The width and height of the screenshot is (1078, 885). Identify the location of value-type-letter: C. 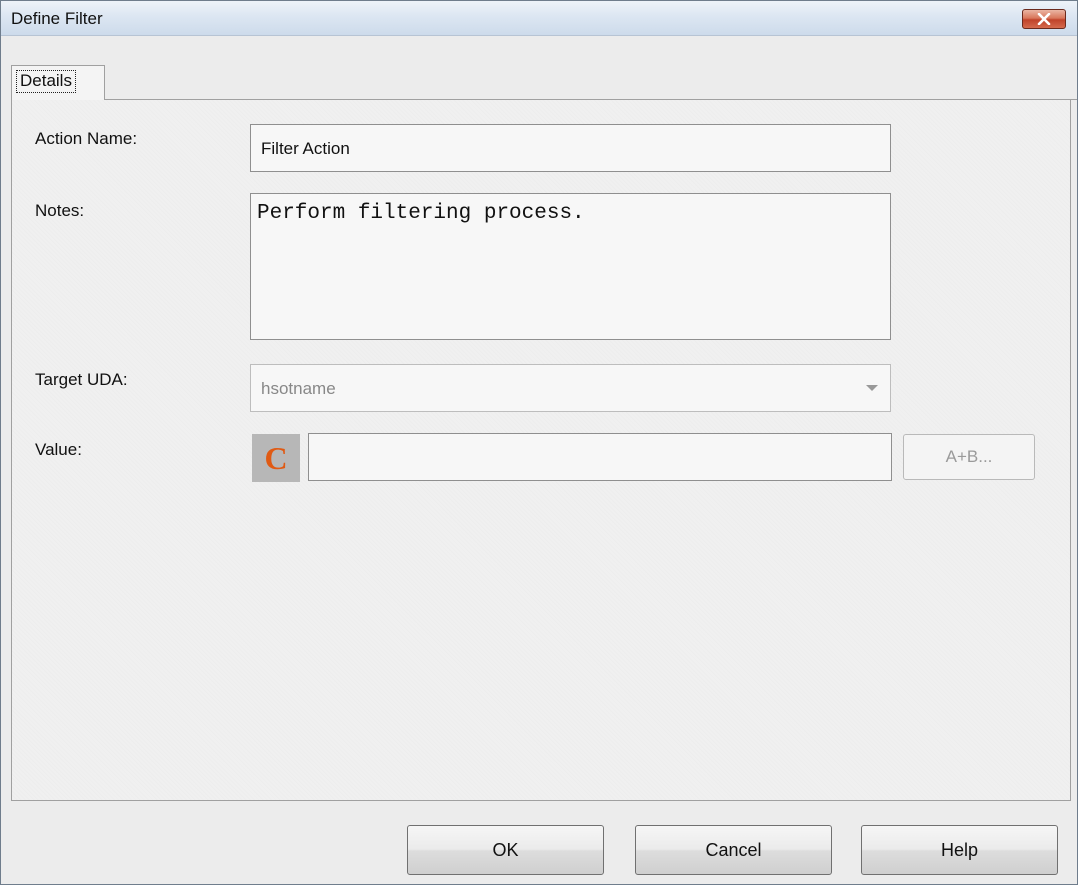
(276, 458).